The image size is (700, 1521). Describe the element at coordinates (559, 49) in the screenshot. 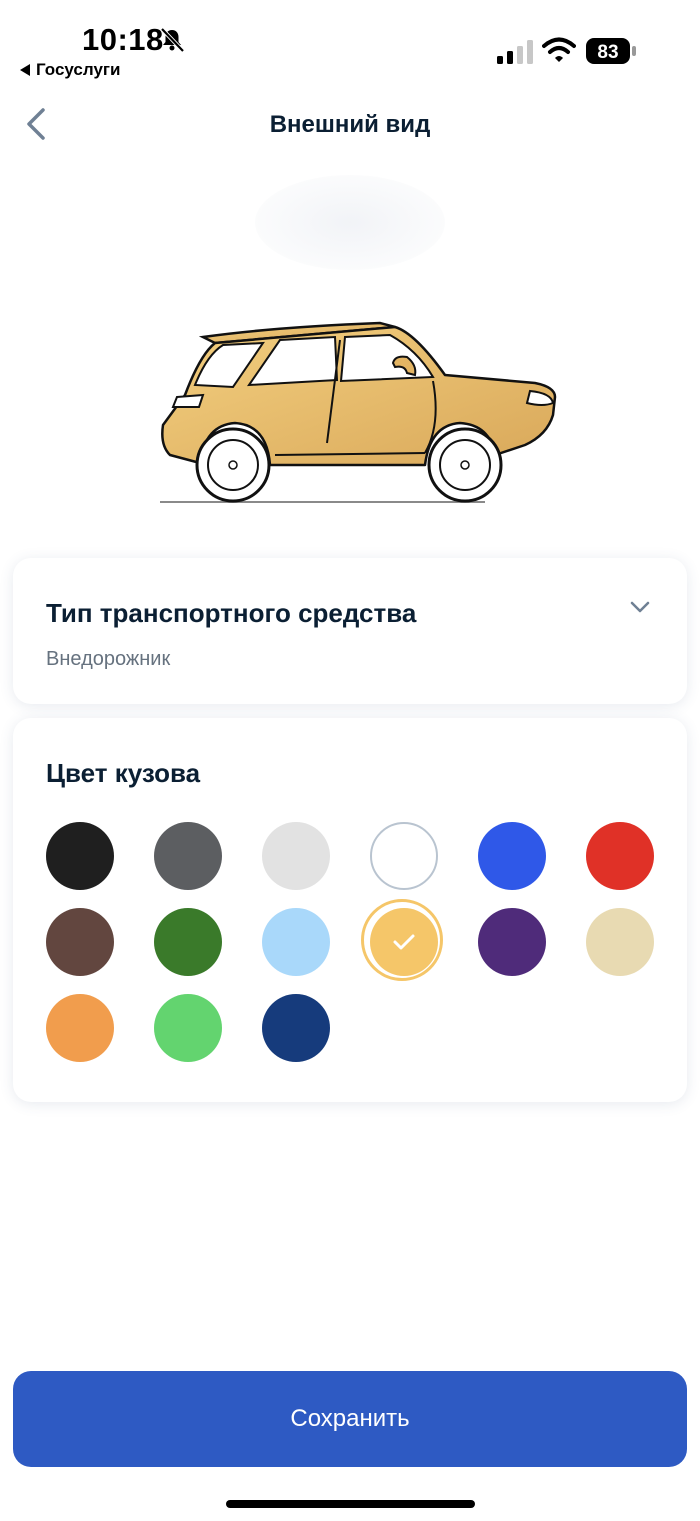

I see `wifi-icon` at that location.